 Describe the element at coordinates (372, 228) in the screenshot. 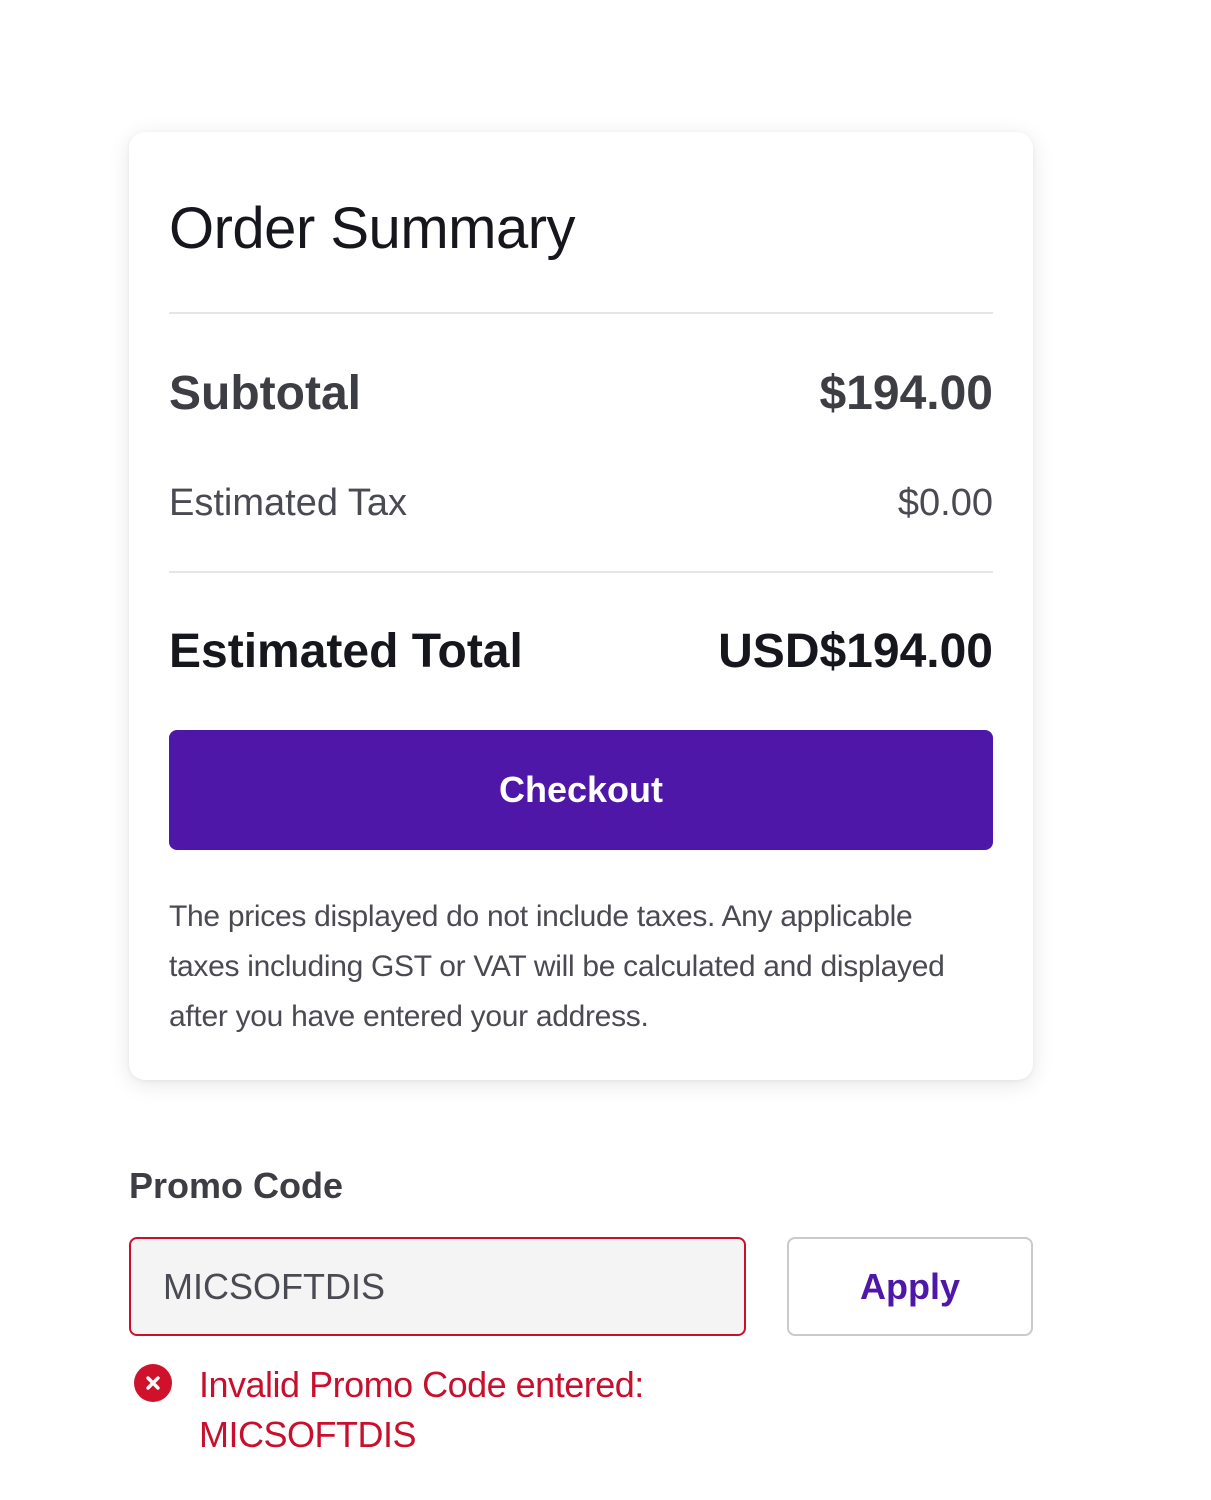

I see `order-summary-title: Order Summary` at that location.